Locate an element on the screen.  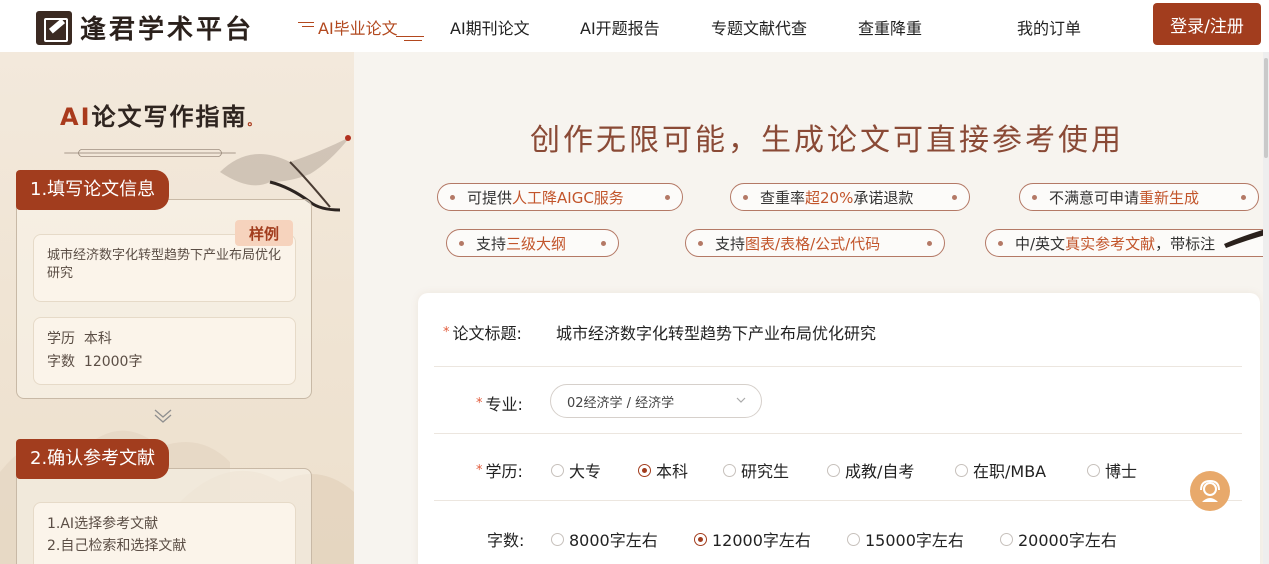
nav-active-deco-left is located at coordinates (306, 22).